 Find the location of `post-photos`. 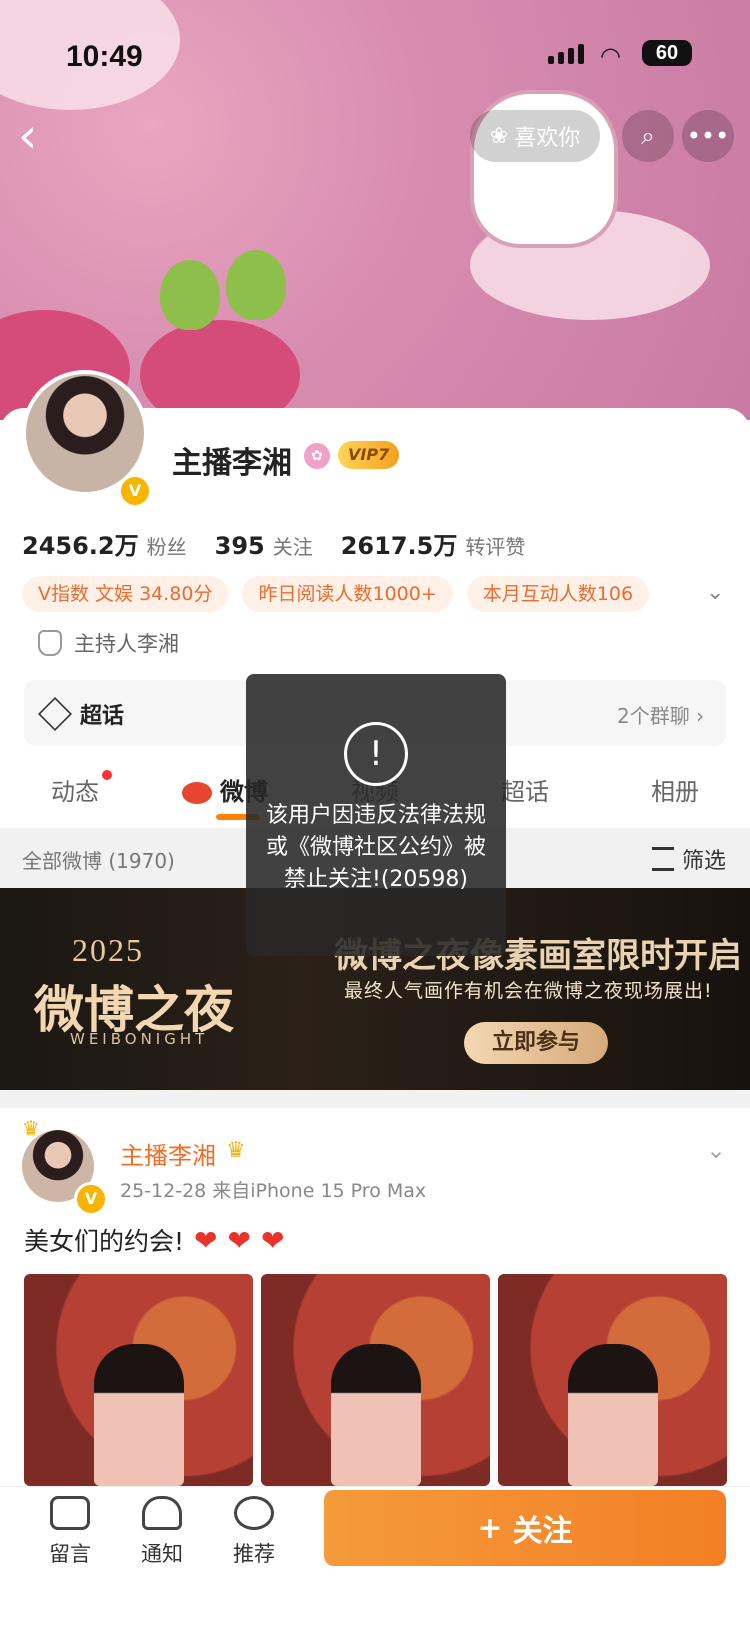

post-photos is located at coordinates (375, 1380).